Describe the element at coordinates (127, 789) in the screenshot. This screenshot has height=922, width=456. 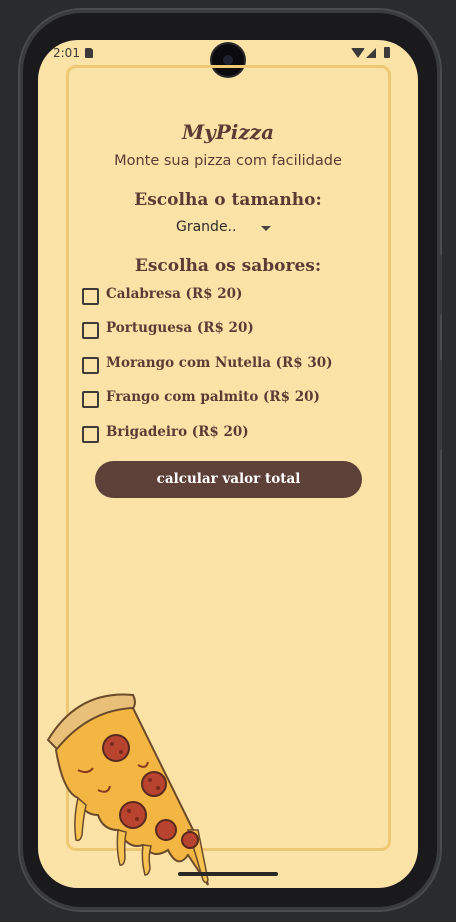
I see `pizza-slice-illustration` at that location.